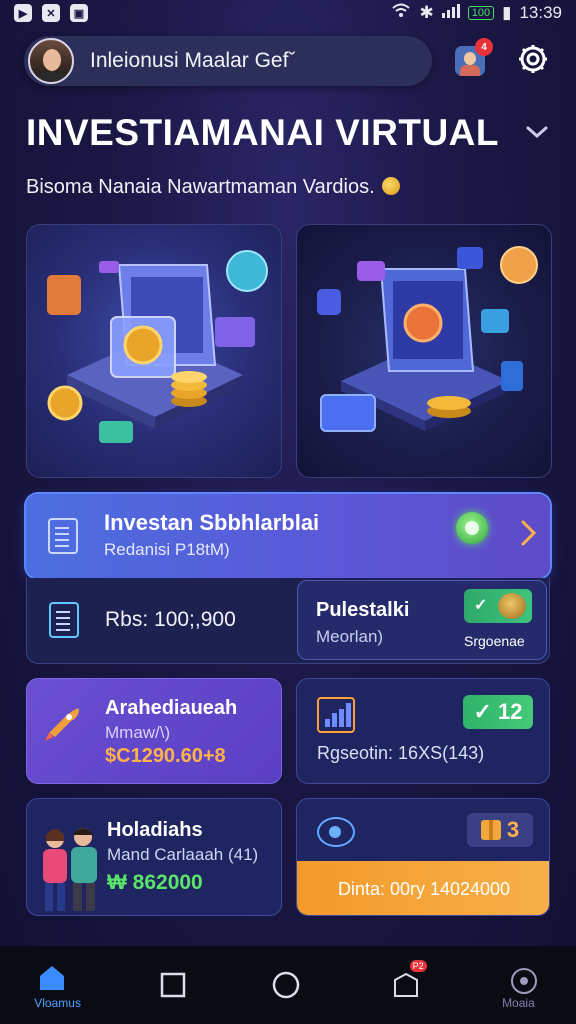  What do you see at coordinates (450, 13) in the screenshot?
I see `signal-icon` at bounding box center [450, 13].